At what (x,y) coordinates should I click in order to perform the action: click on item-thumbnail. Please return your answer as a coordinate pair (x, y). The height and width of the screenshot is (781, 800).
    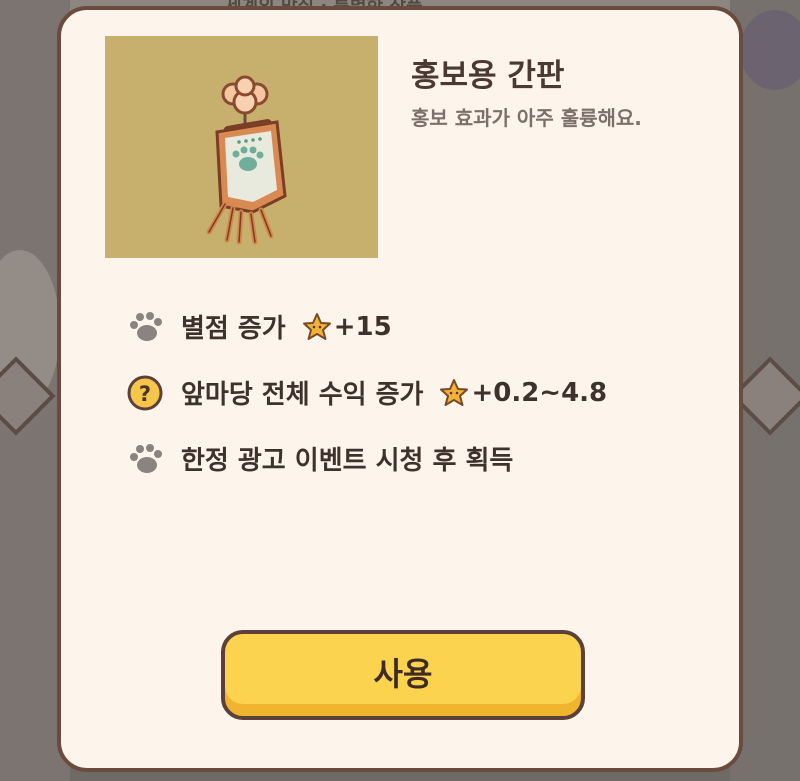
    Looking at the image, I should click on (241, 147).